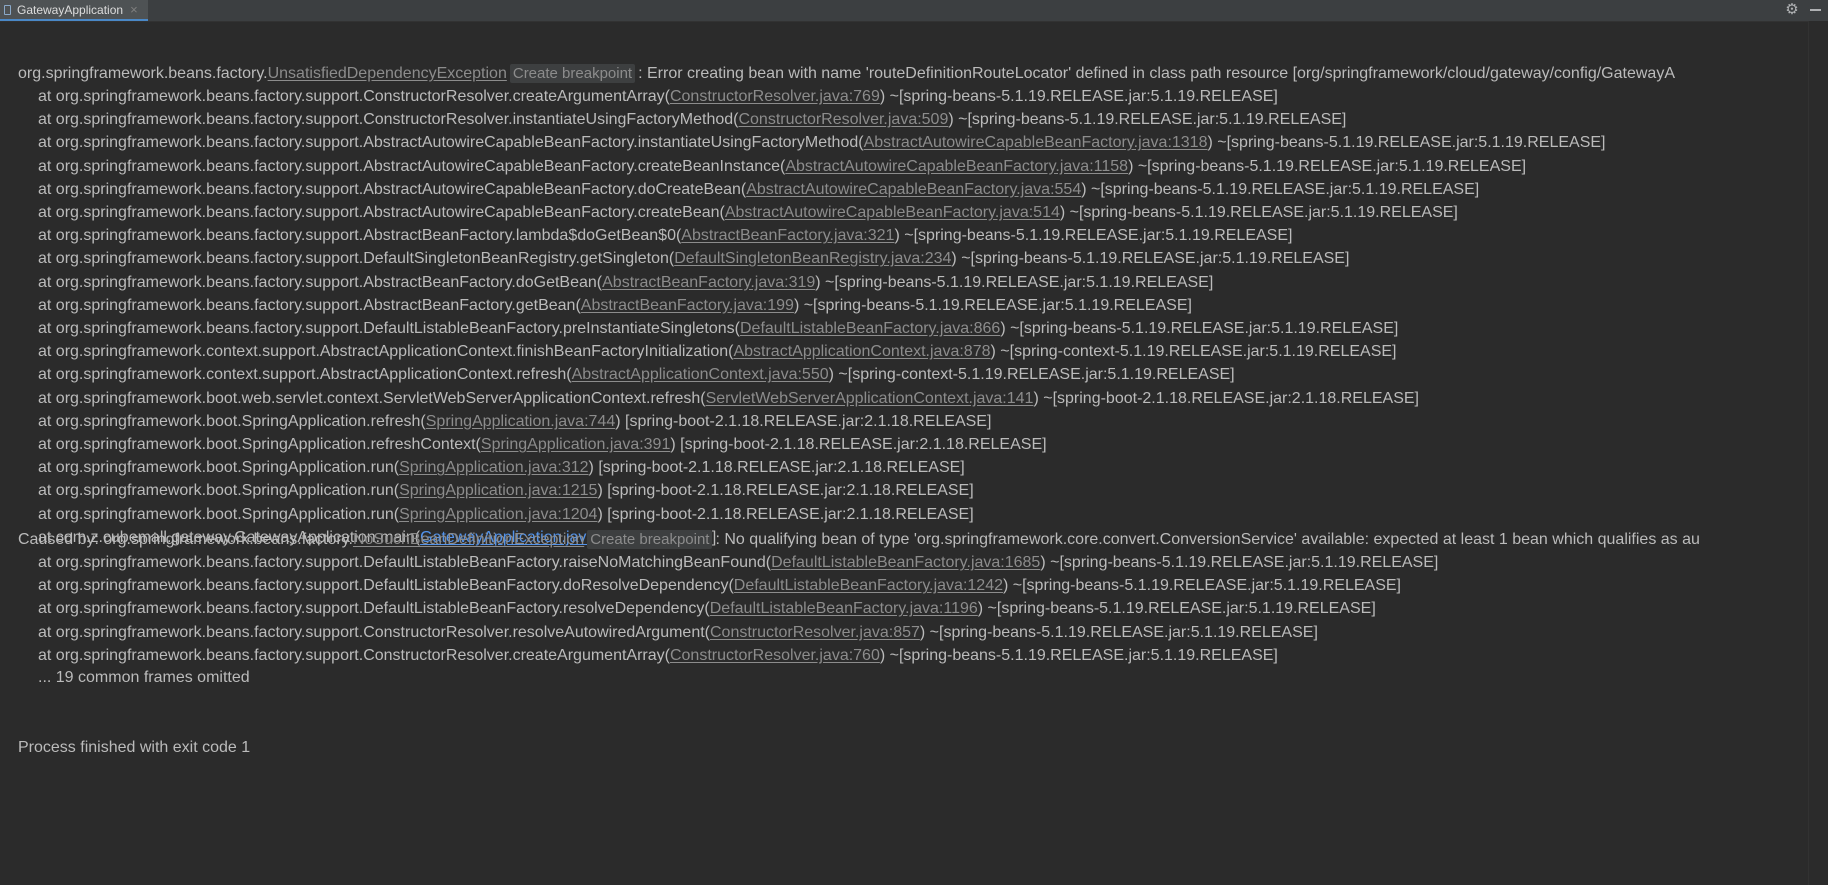 The width and height of the screenshot is (1828, 885). Describe the element at coordinates (700, 374) in the screenshot. I see `frame-source-link: AbstractApplicationContext.java:550` at that location.